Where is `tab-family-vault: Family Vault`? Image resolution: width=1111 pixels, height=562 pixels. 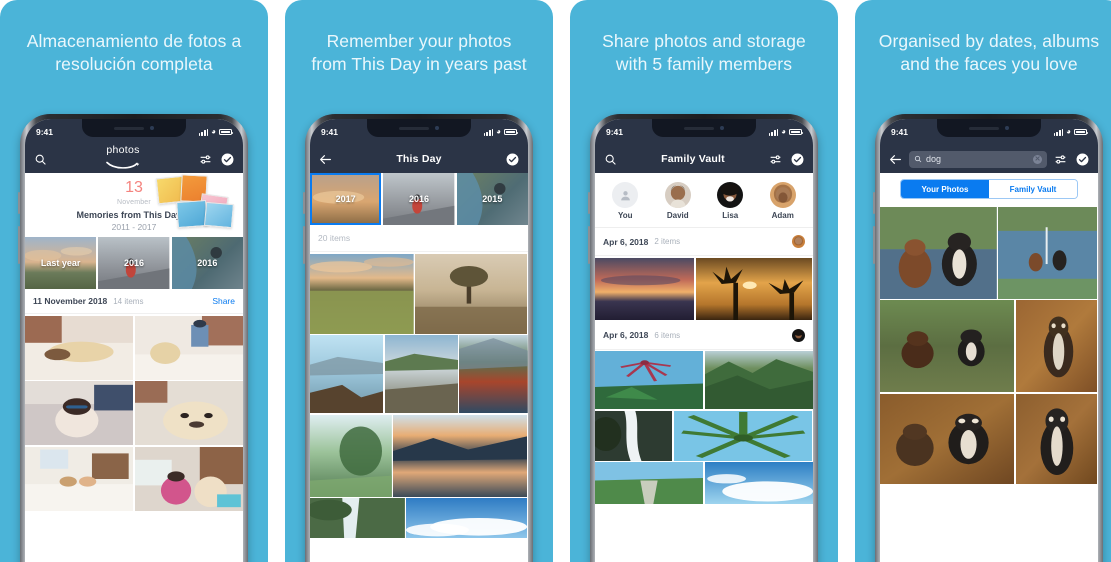
tab-family-vault: Family Vault is located at coordinates (1033, 189).